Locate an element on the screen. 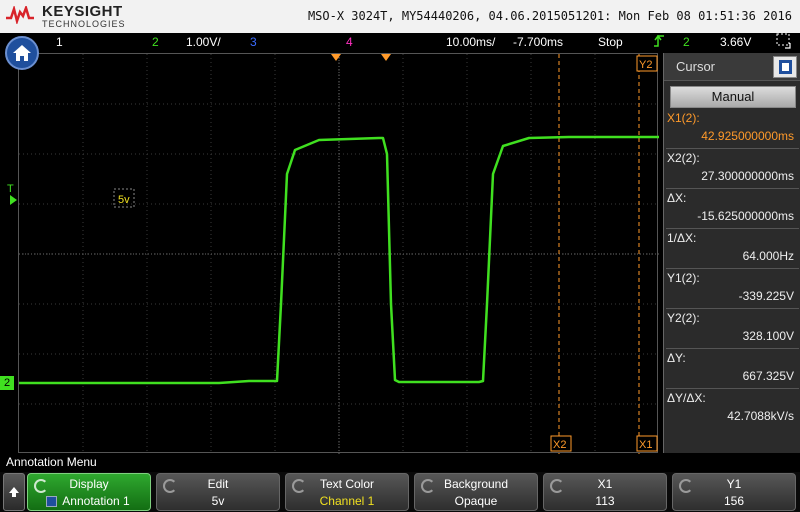 The image size is (800, 512). keysight-logo: KEYSIGHT TECHNOLOGIES is located at coordinates (66, 16).